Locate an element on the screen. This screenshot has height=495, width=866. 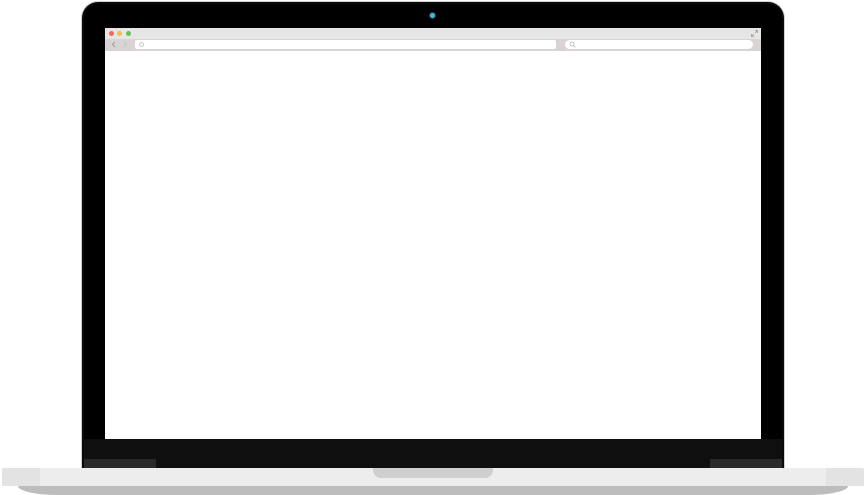
expand-icon is located at coordinates (754, 33).